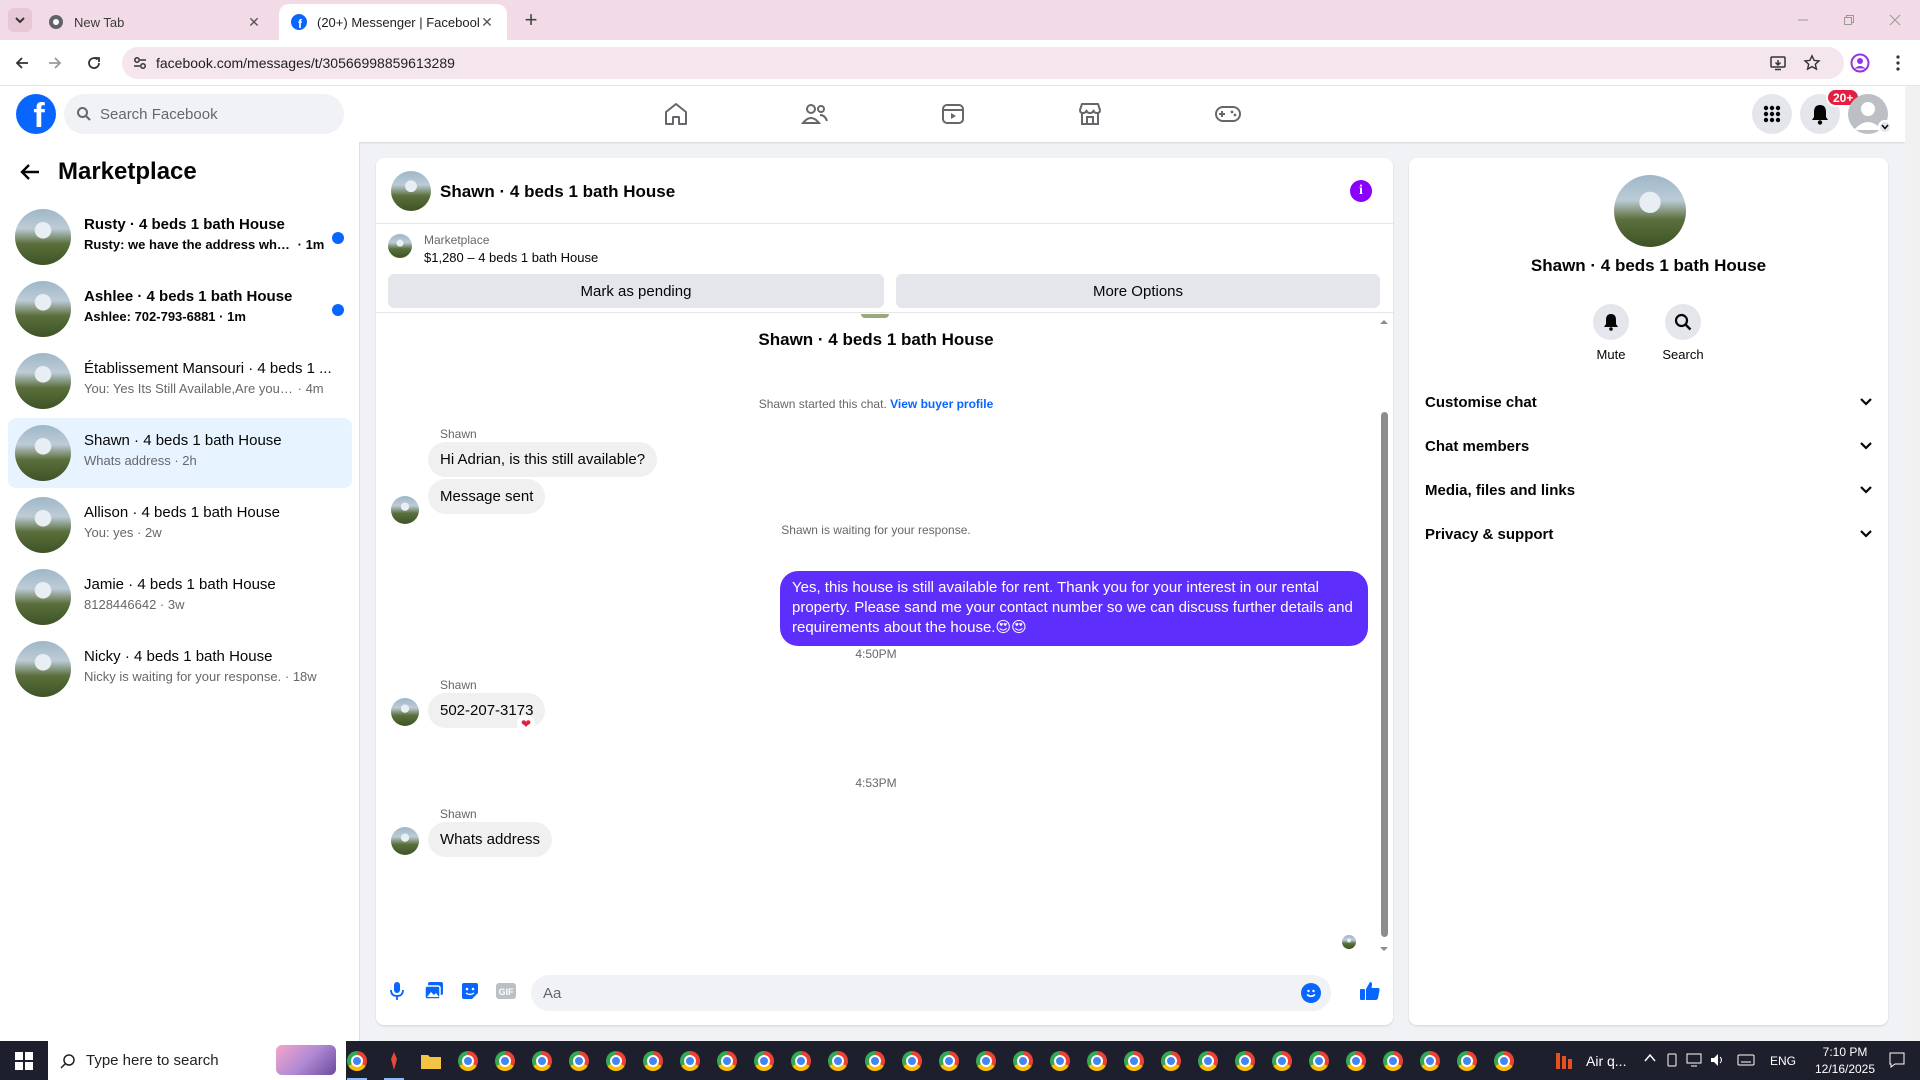 This screenshot has width=1920, height=1080. Describe the element at coordinates (1849, 20) in the screenshot. I see `restore-icon` at that location.